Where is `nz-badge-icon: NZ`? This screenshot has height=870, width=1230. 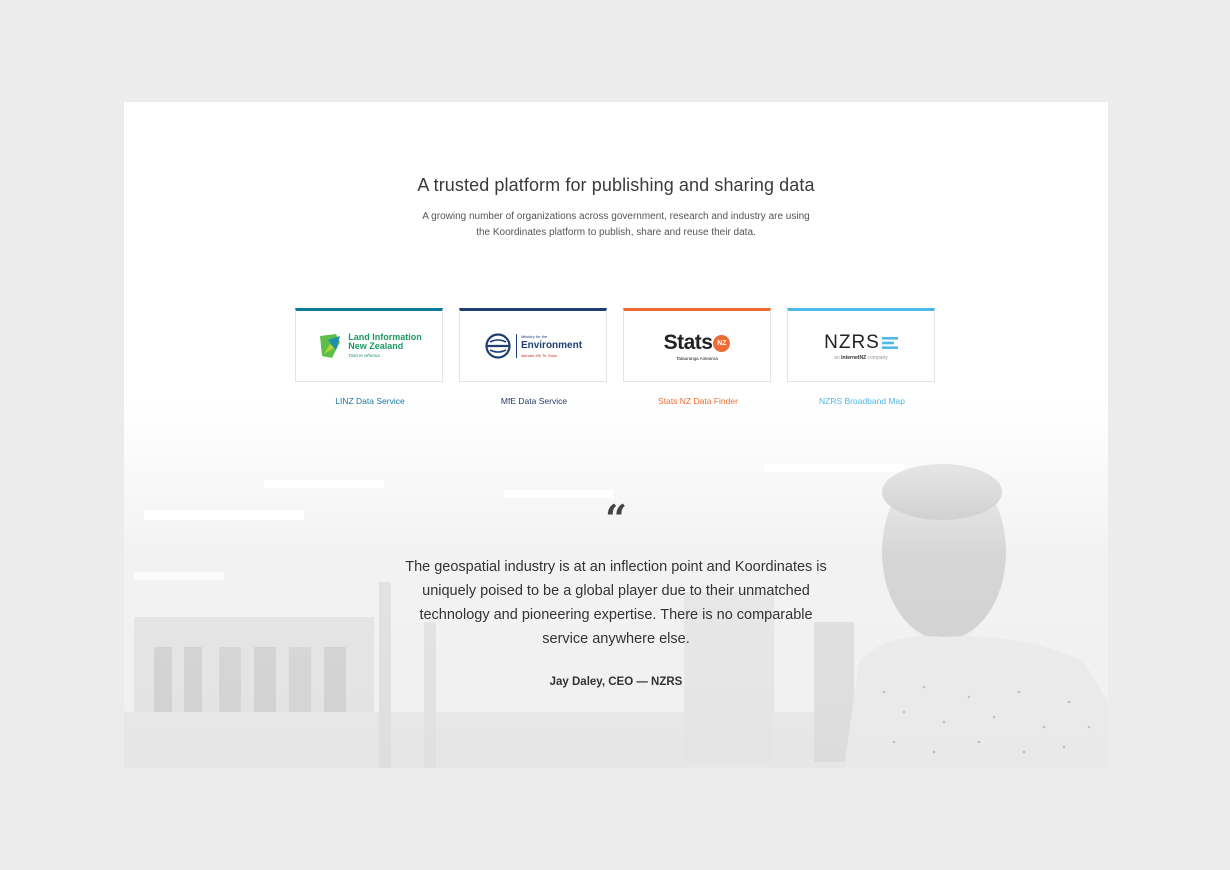
nz-badge-icon: NZ is located at coordinates (722, 343).